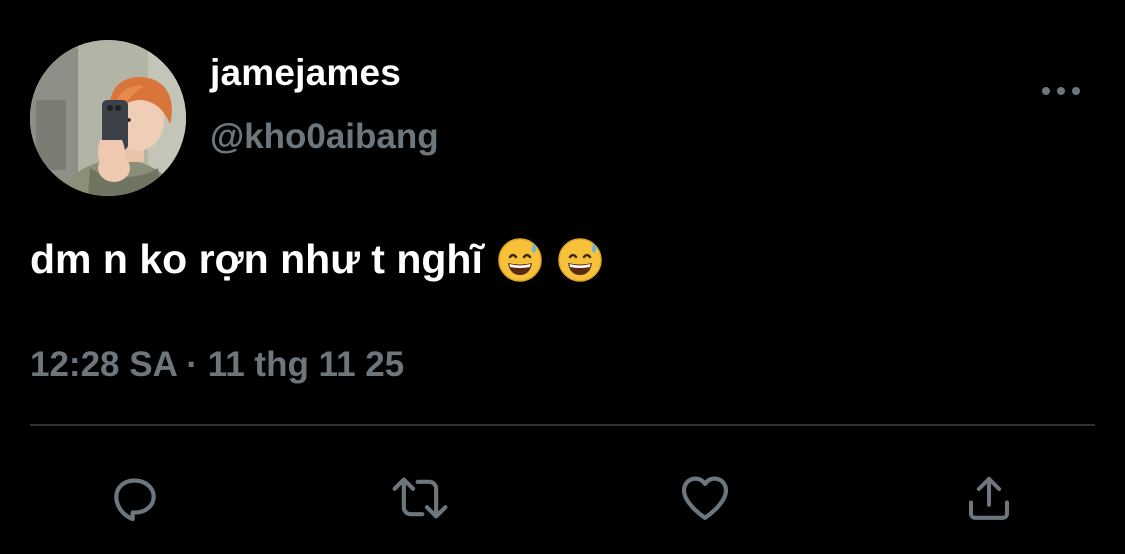 The width and height of the screenshot is (1125, 554). I want to click on heart-icon, so click(705, 498).